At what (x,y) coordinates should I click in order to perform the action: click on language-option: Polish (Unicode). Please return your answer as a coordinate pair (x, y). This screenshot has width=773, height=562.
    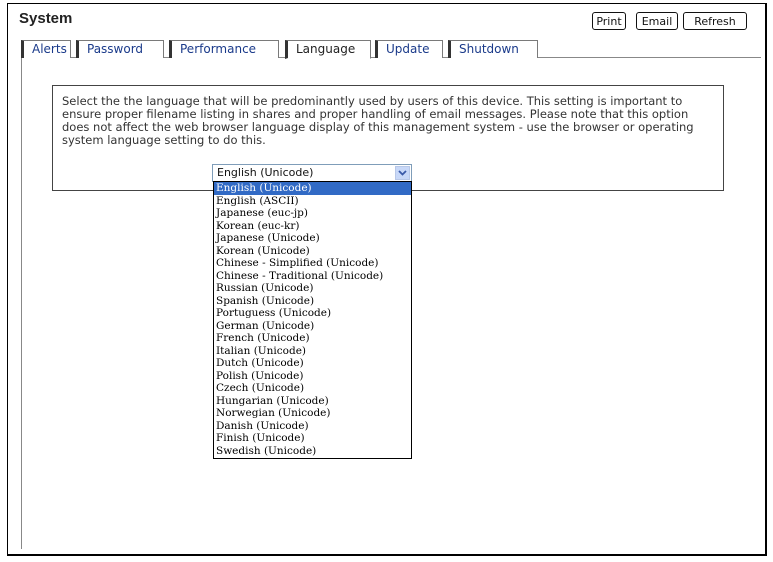
    Looking at the image, I should click on (312, 376).